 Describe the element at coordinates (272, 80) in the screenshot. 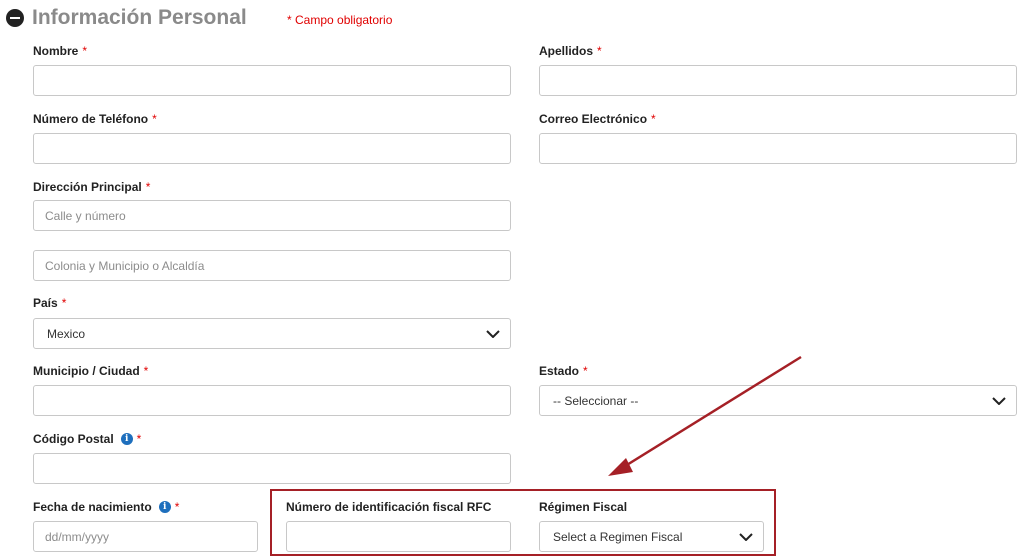

I see `nombre-input` at that location.